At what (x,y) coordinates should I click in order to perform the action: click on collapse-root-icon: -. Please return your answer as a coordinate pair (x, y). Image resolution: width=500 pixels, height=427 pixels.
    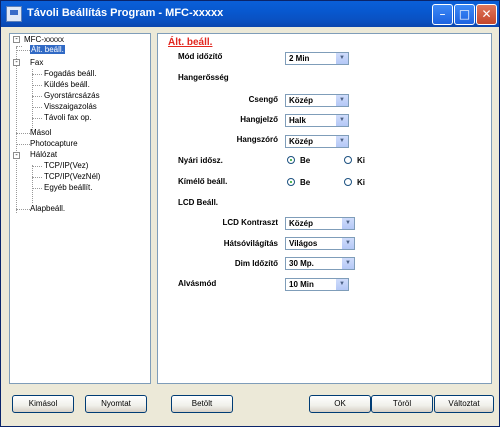
    Looking at the image, I should click on (16, 39).